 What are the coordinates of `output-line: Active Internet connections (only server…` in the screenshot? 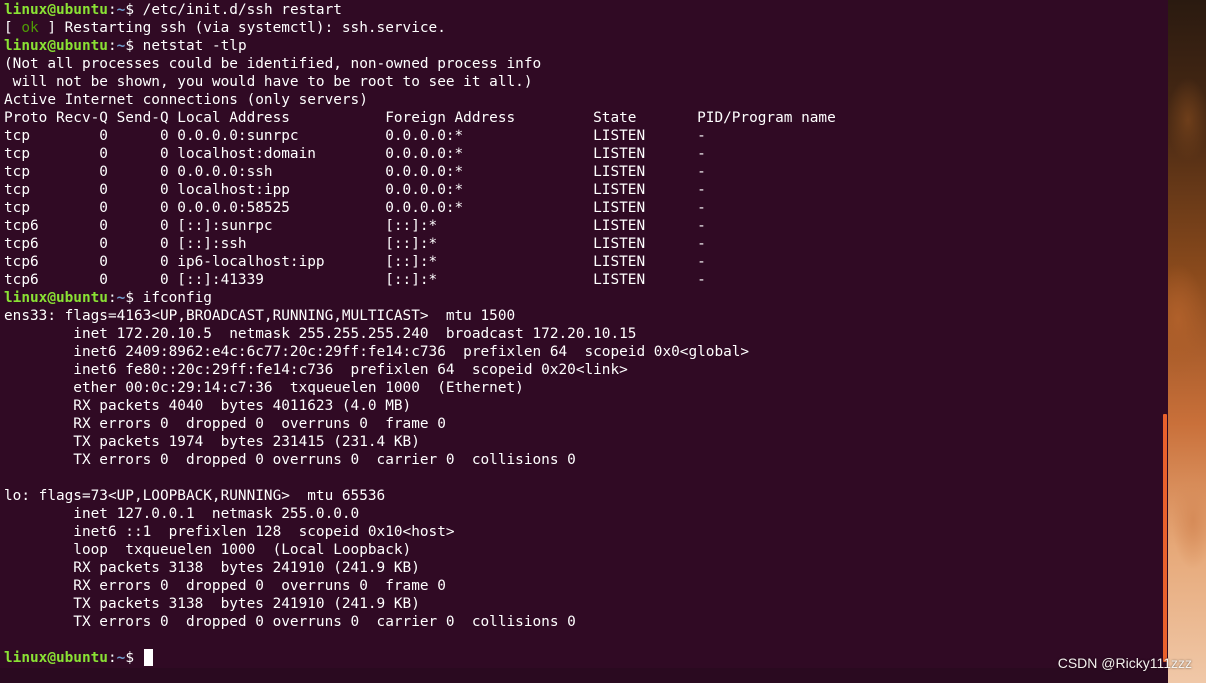 It's located at (186, 100).